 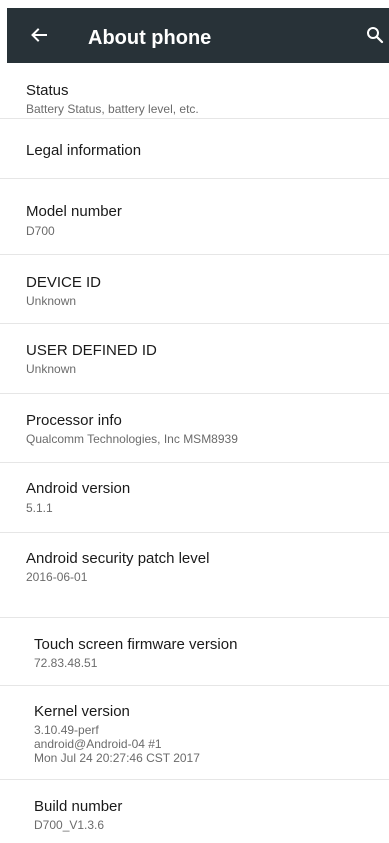 I want to click on toolbar: About phone, so click(x=198, y=35).